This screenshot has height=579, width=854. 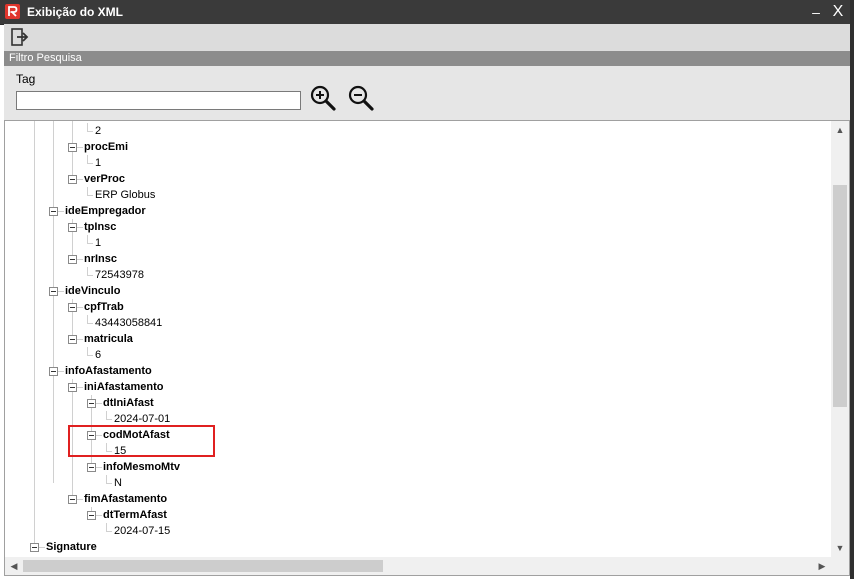 What do you see at coordinates (125, 195) in the screenshot?
I see `tree-node-value: ERP Globus` at bounding box center [125, 195].